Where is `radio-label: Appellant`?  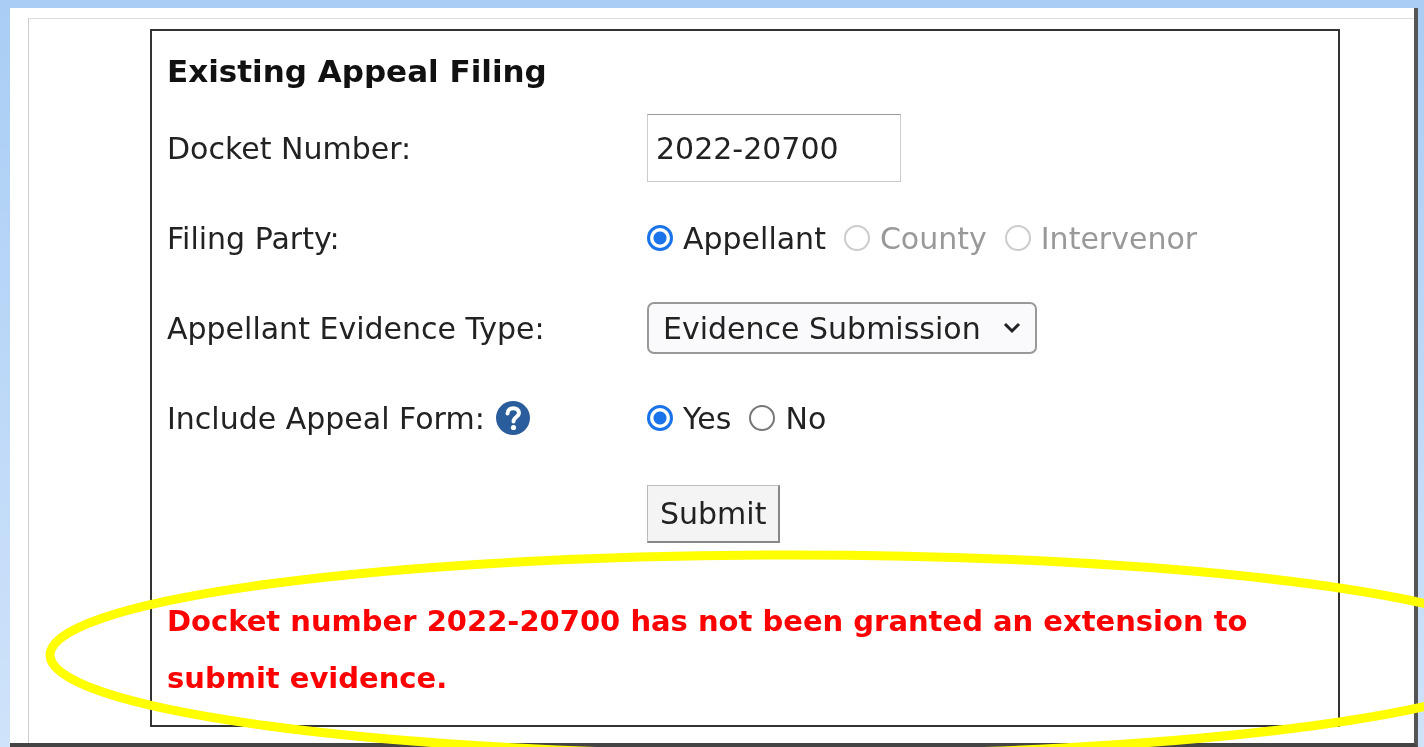 radio-label: Appellant is located at coordinates (754, 238).